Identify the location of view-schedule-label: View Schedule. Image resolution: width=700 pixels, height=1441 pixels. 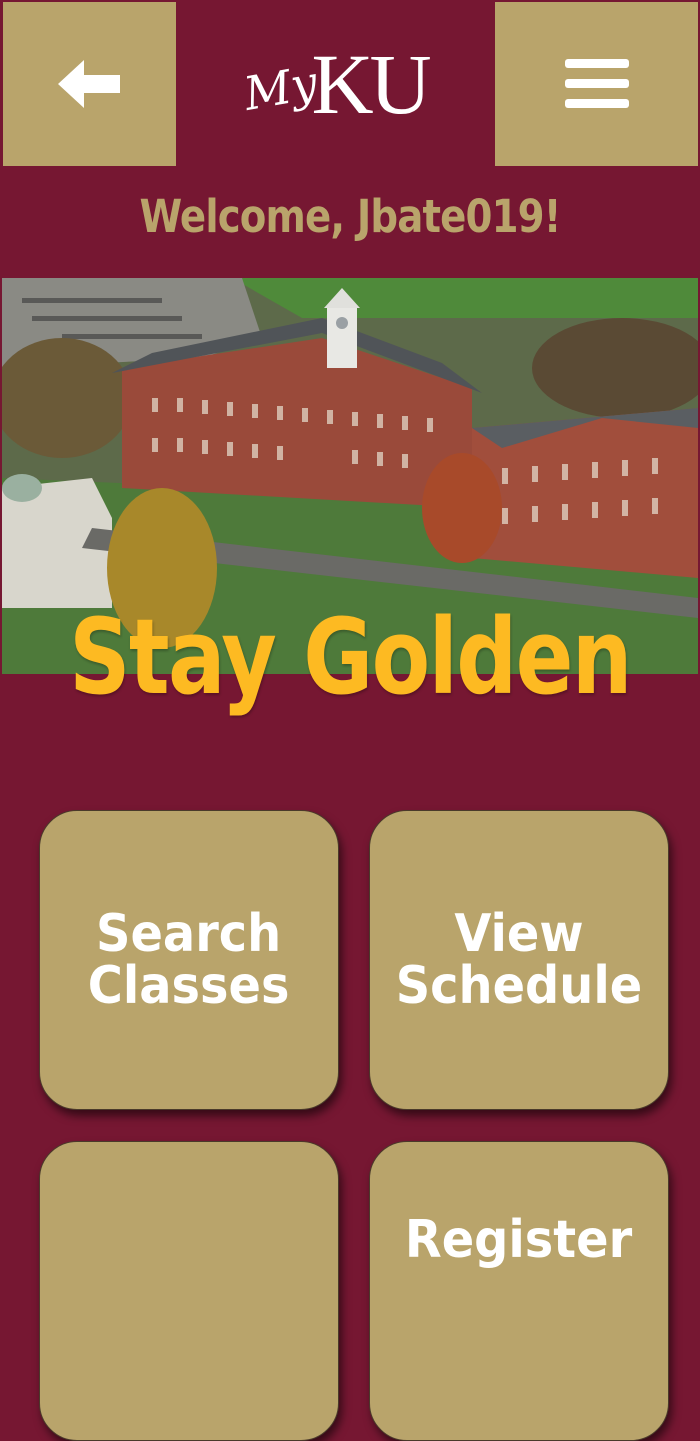
(519, 960).